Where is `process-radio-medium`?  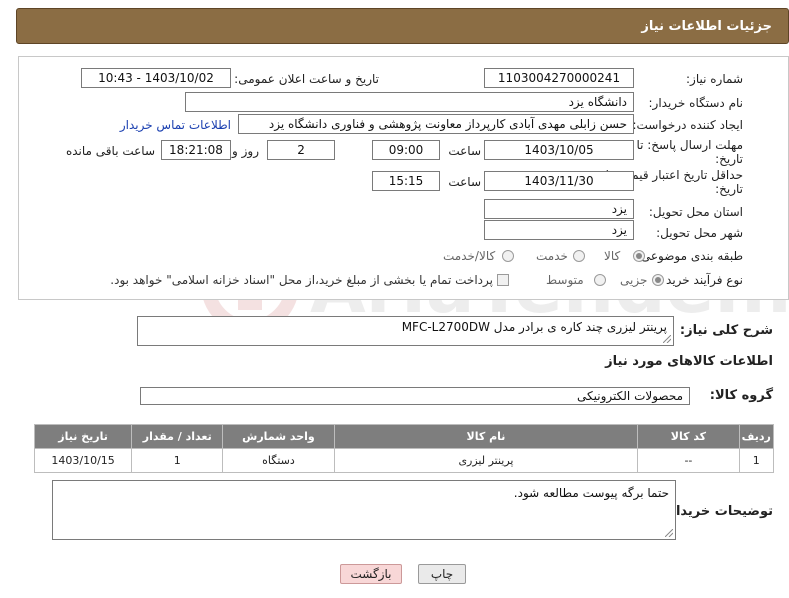 process-radio-medium is located at coordinates (600, 280).